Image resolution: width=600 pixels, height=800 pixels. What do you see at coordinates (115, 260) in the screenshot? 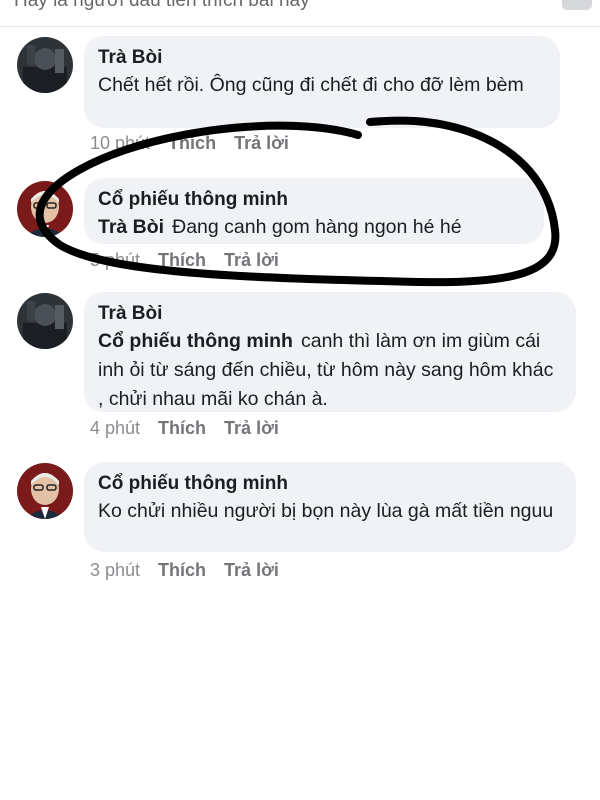
I see `comment-time: 5 phút` at bounding box center [115, 260].